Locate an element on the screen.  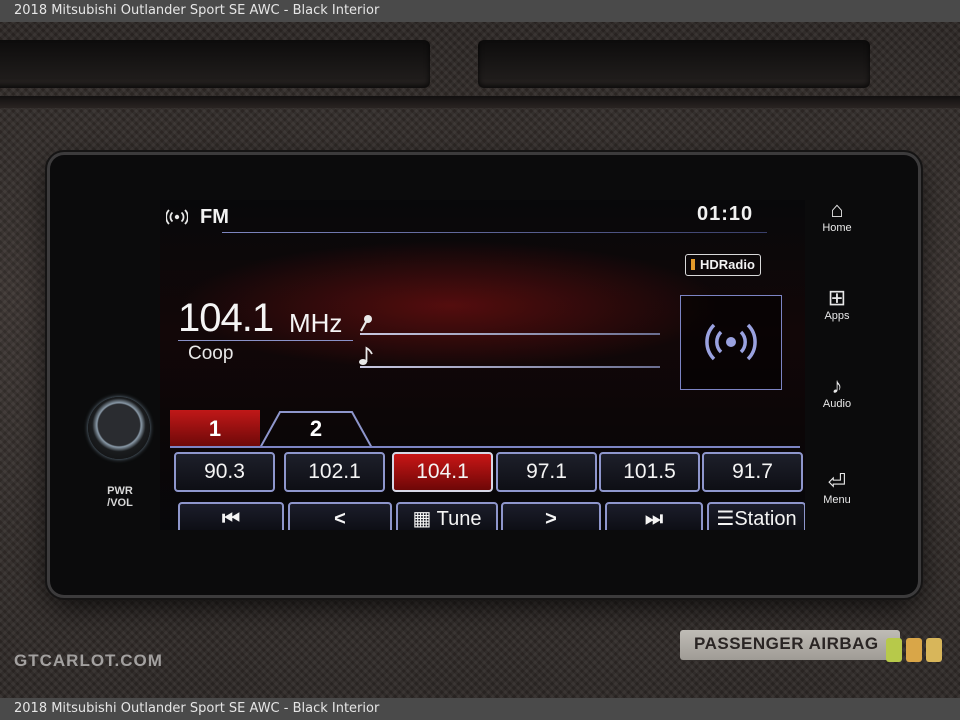
grid-icon: ▦ is located at coordinates (424, 519).